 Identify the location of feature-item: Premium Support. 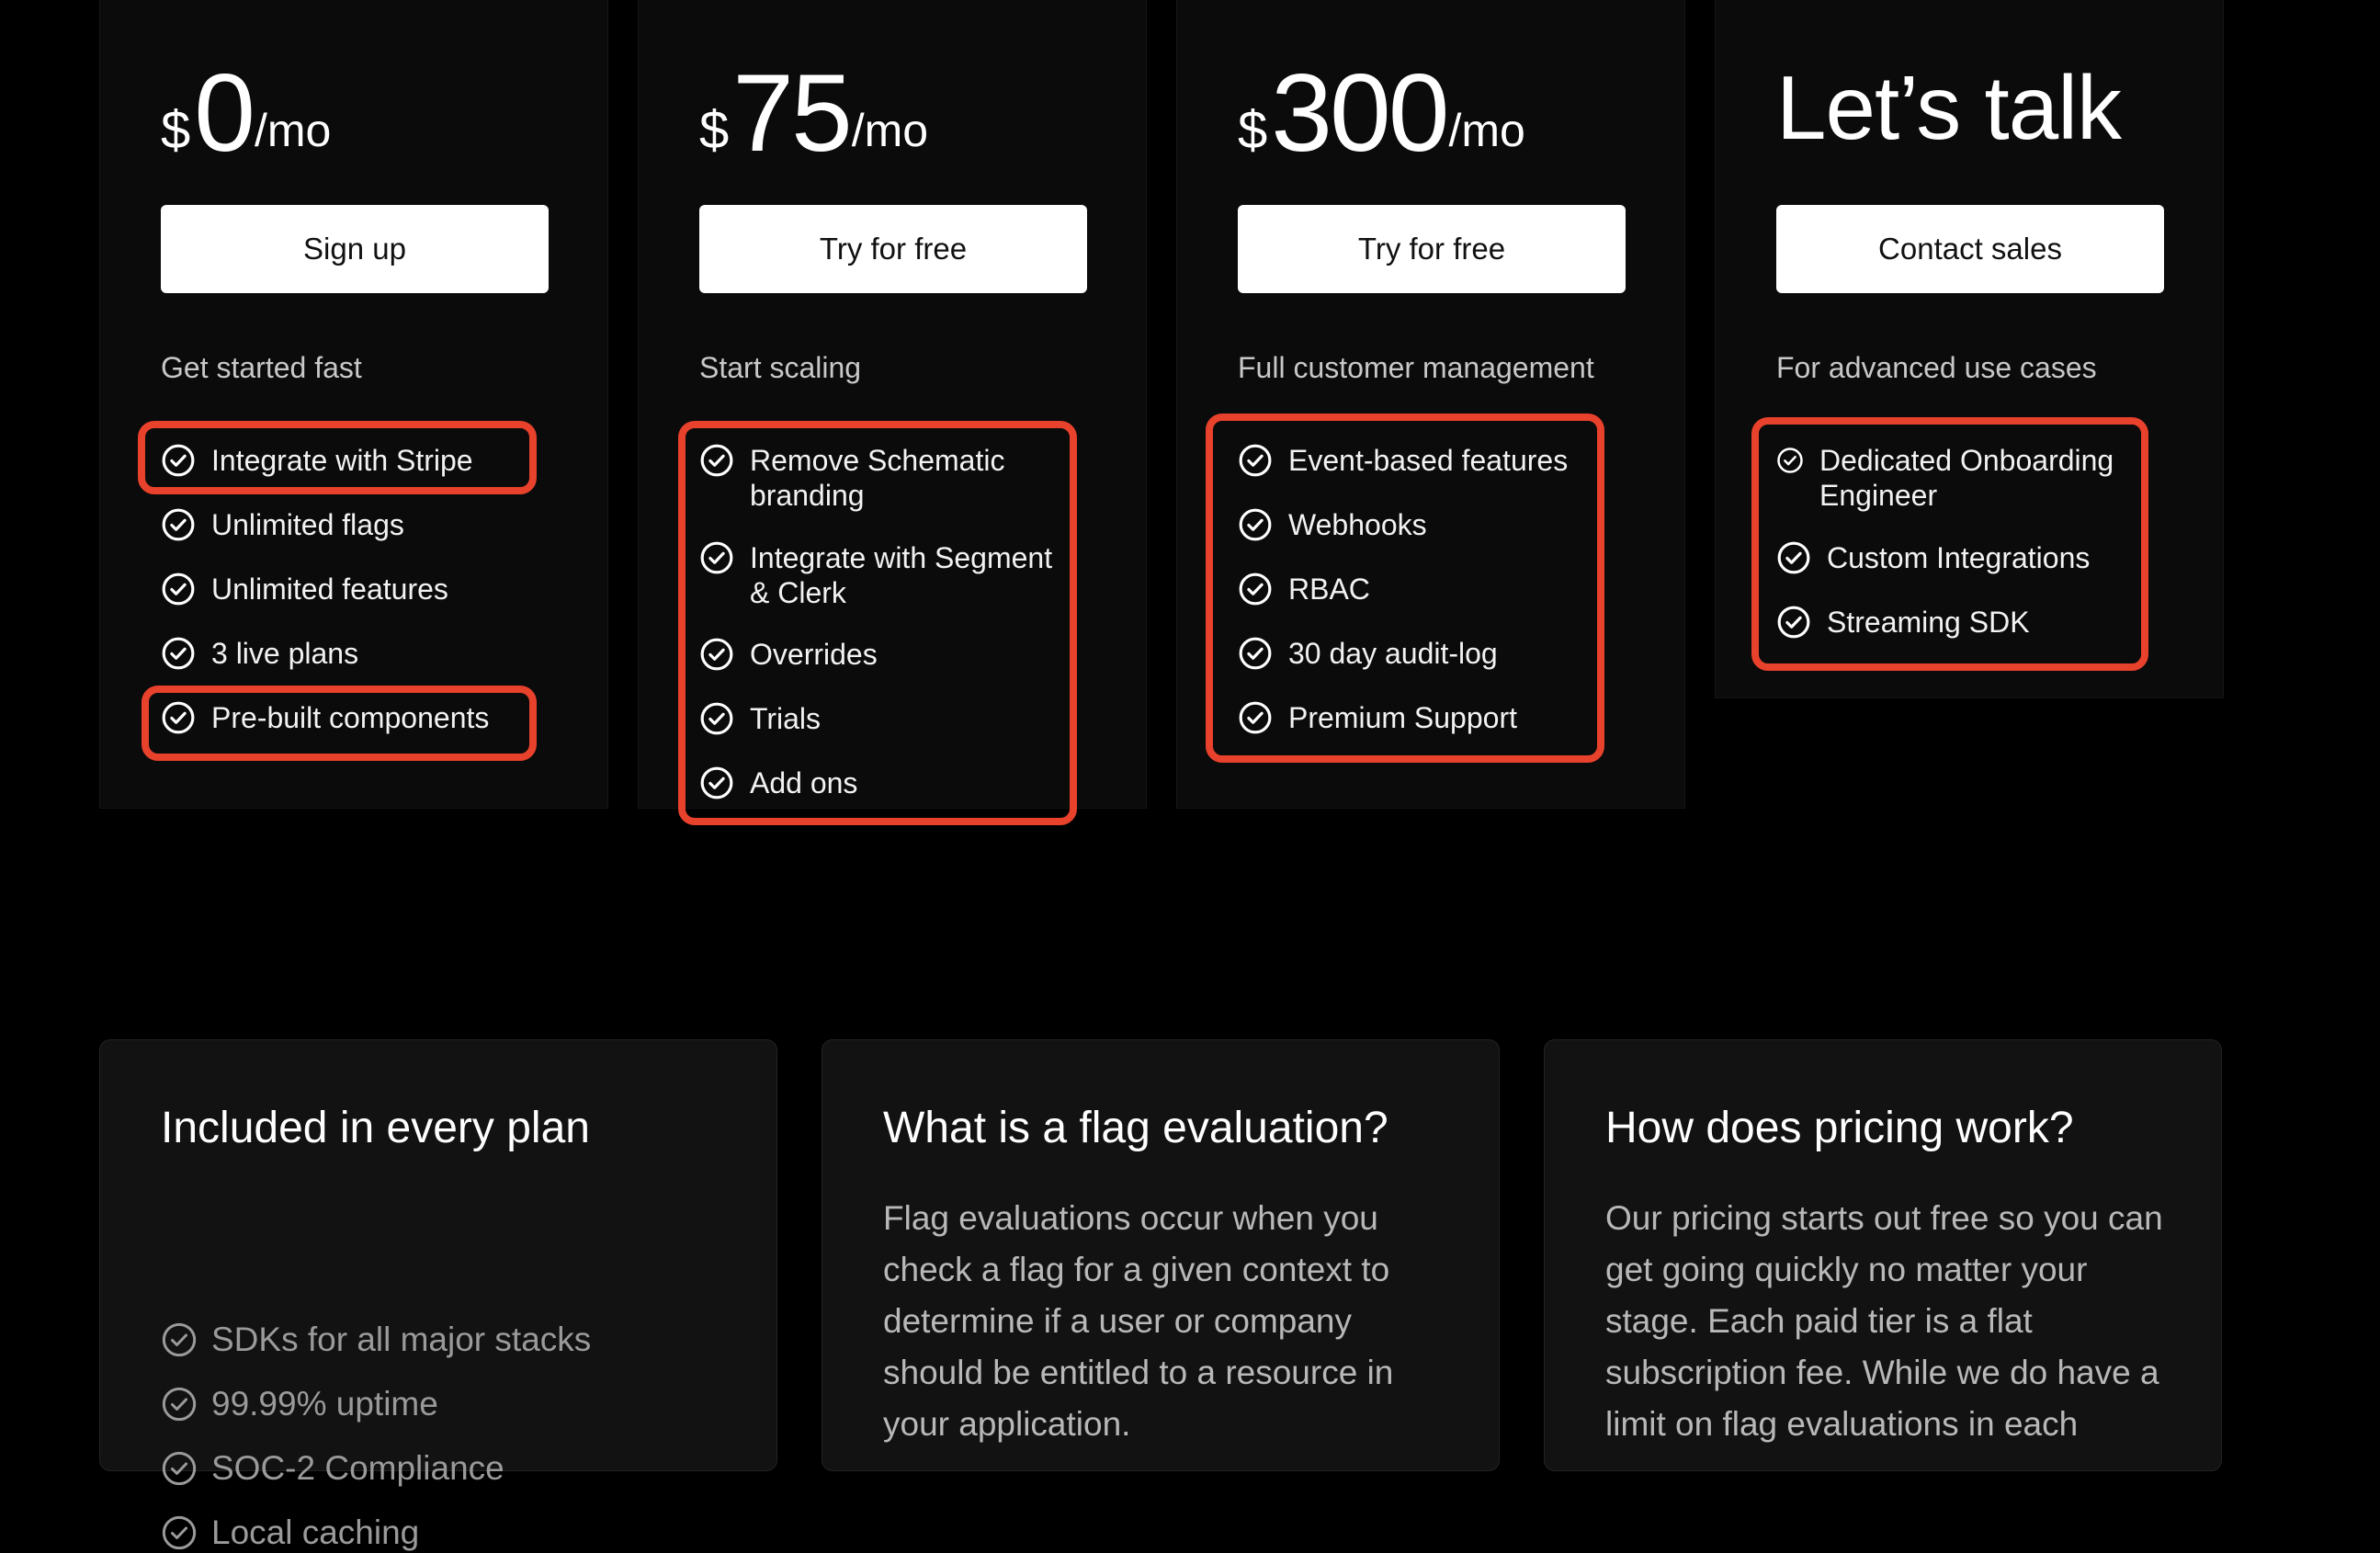
(1377, 717).